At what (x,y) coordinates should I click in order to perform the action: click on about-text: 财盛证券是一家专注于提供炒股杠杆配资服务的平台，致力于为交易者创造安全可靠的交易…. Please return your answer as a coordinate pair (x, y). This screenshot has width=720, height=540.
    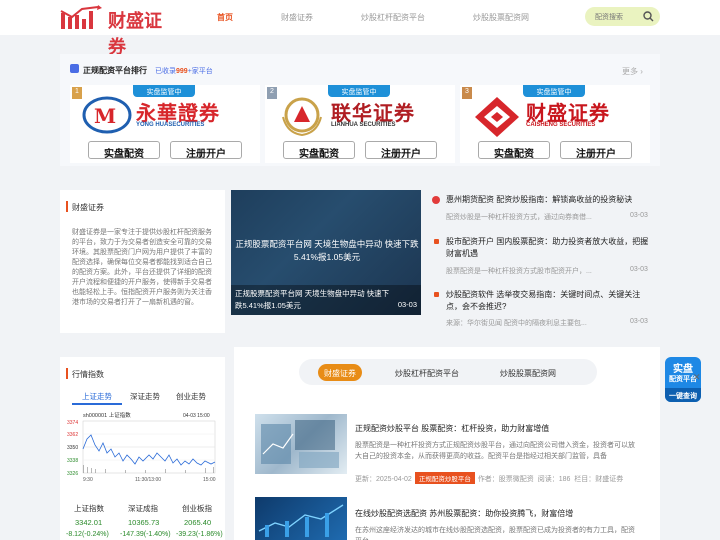
    Looking at the image, I should click on (142, 267).